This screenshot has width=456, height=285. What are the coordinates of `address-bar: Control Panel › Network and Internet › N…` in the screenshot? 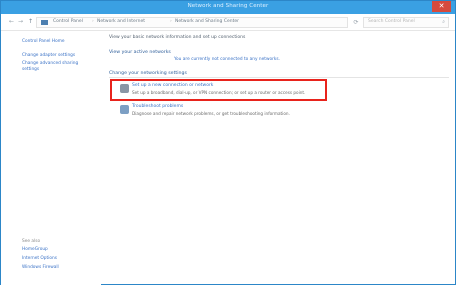 It's located at (192, 22).